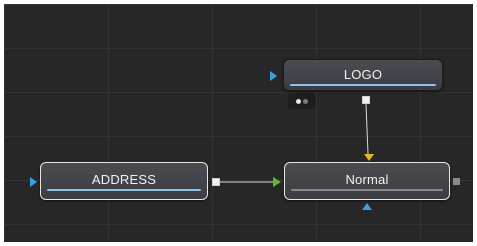 This screenshot has height=246, width=477. Describe the element at coordinates (367, 129) in the screenshot. I see `wire-logo-to-normal` at that location.